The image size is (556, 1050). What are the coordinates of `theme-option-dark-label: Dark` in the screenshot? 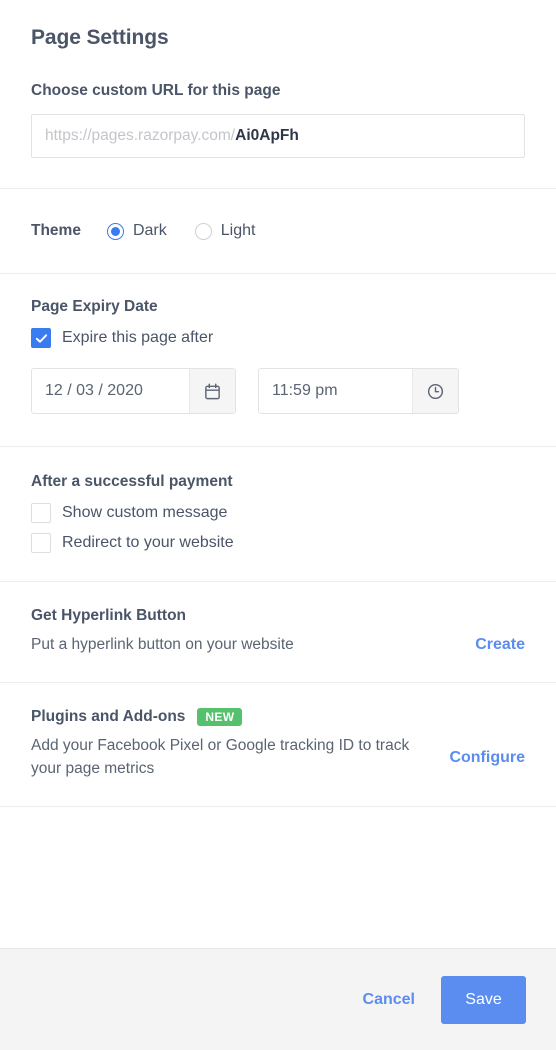 It's located at (149, 230).